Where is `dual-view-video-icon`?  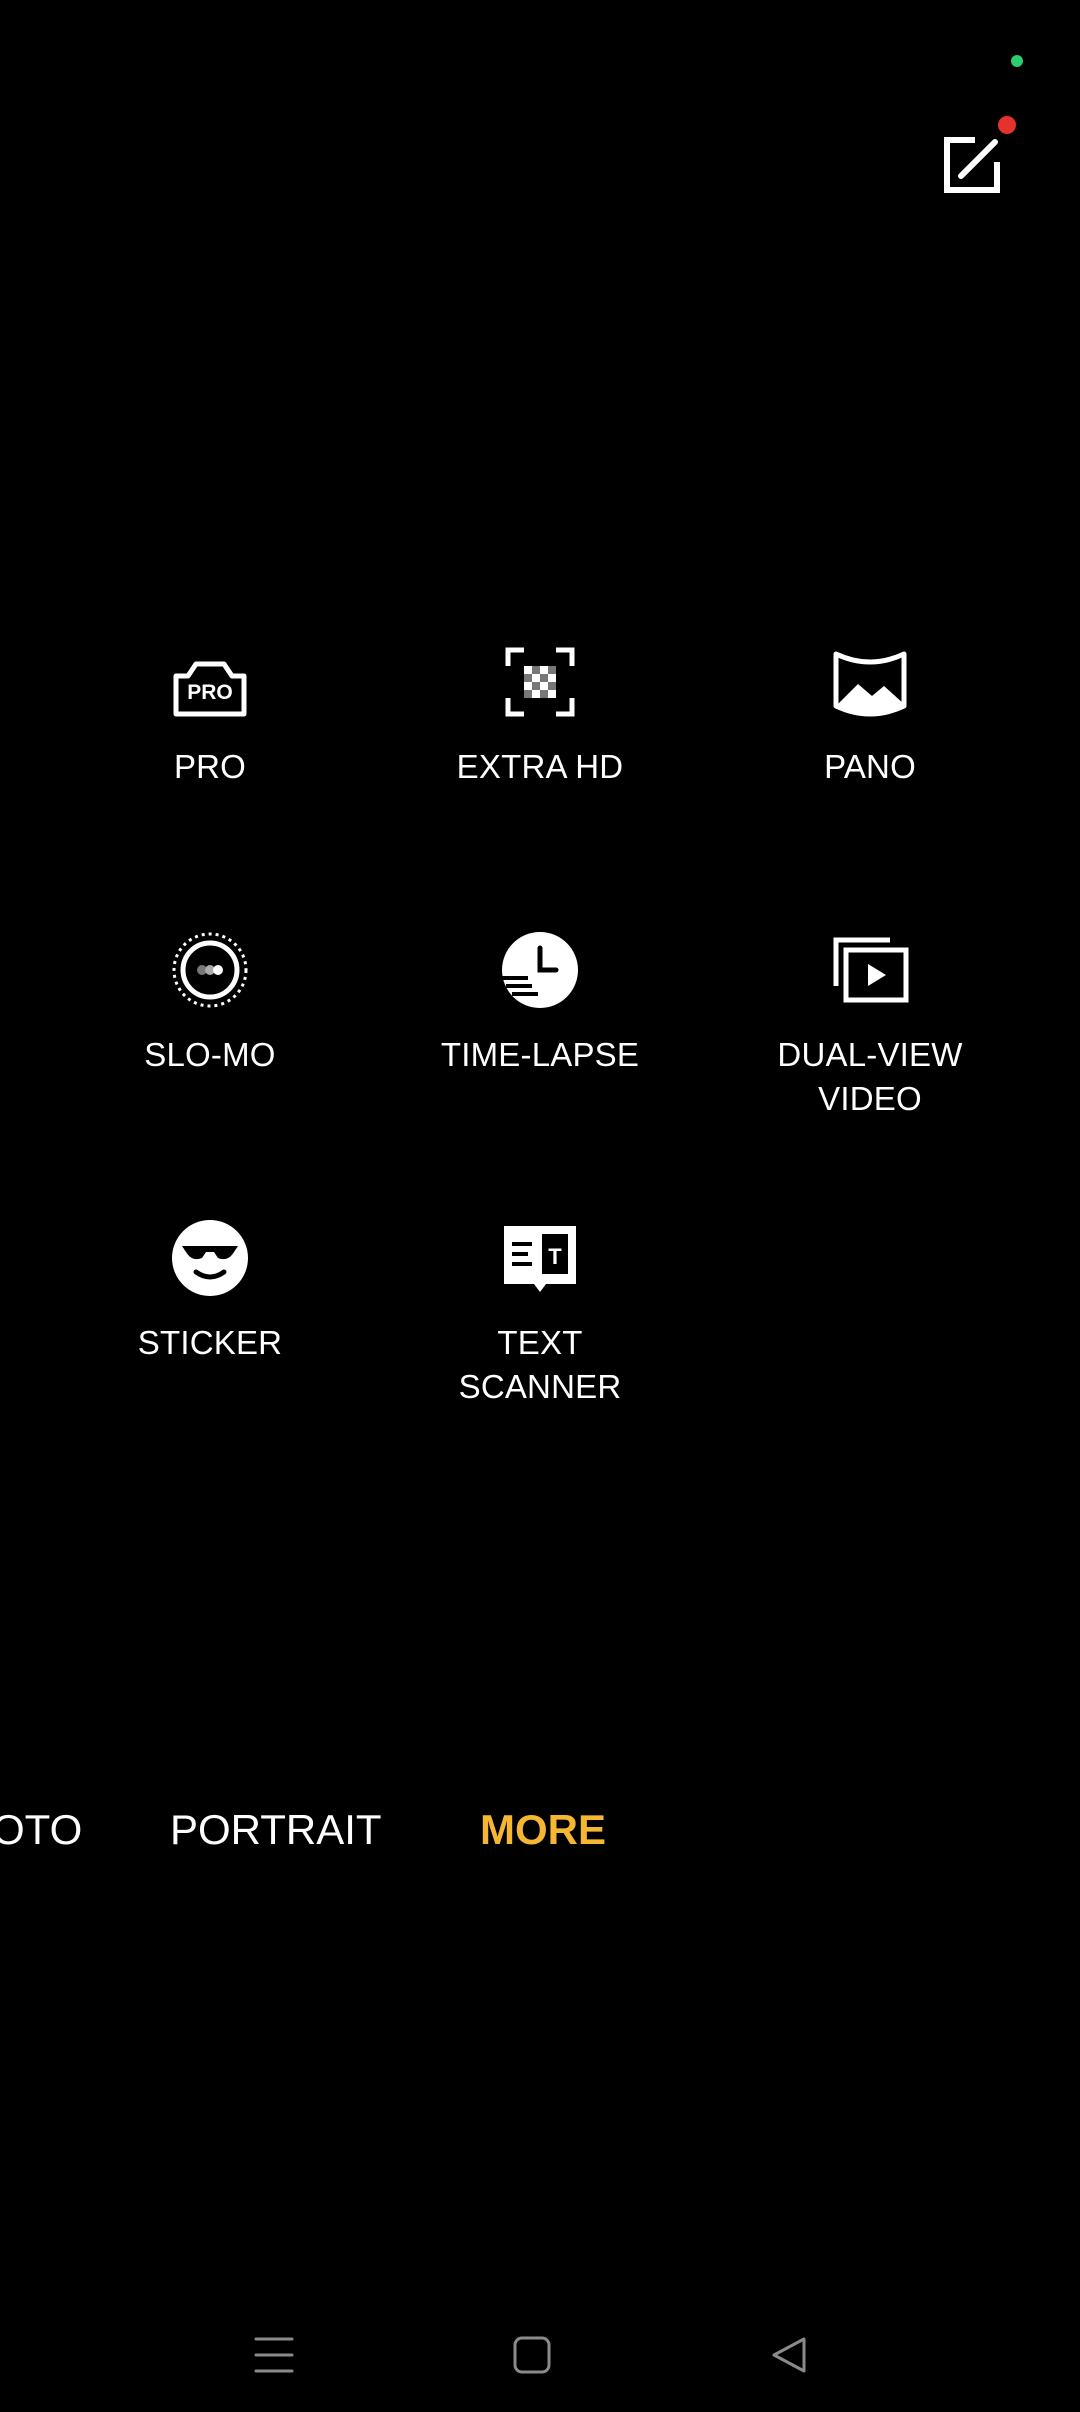 dual-view-video-icon is located at coordinates (870, 970).